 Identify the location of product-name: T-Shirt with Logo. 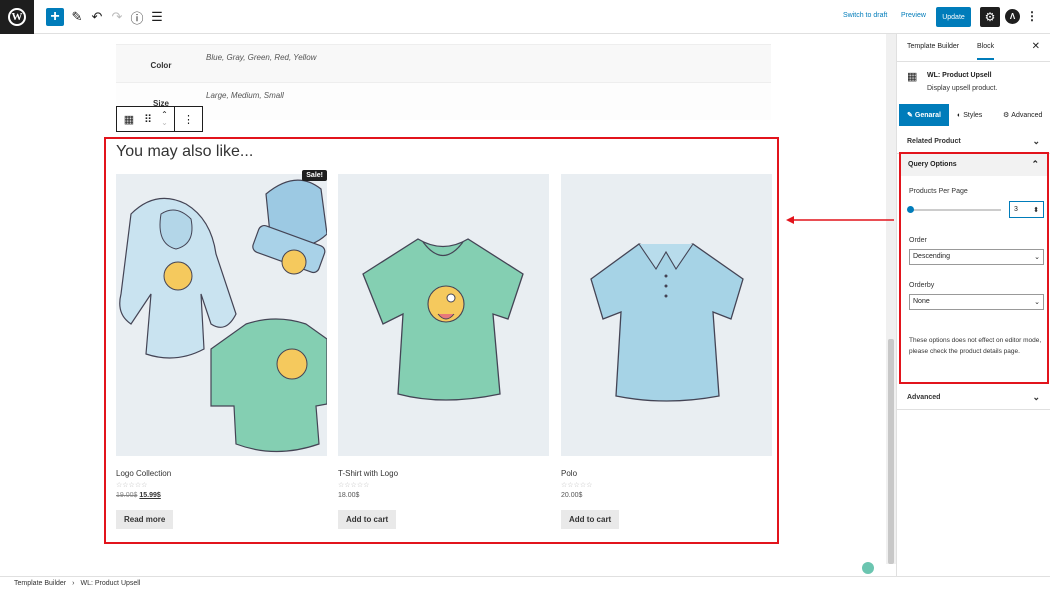
(443, 473).